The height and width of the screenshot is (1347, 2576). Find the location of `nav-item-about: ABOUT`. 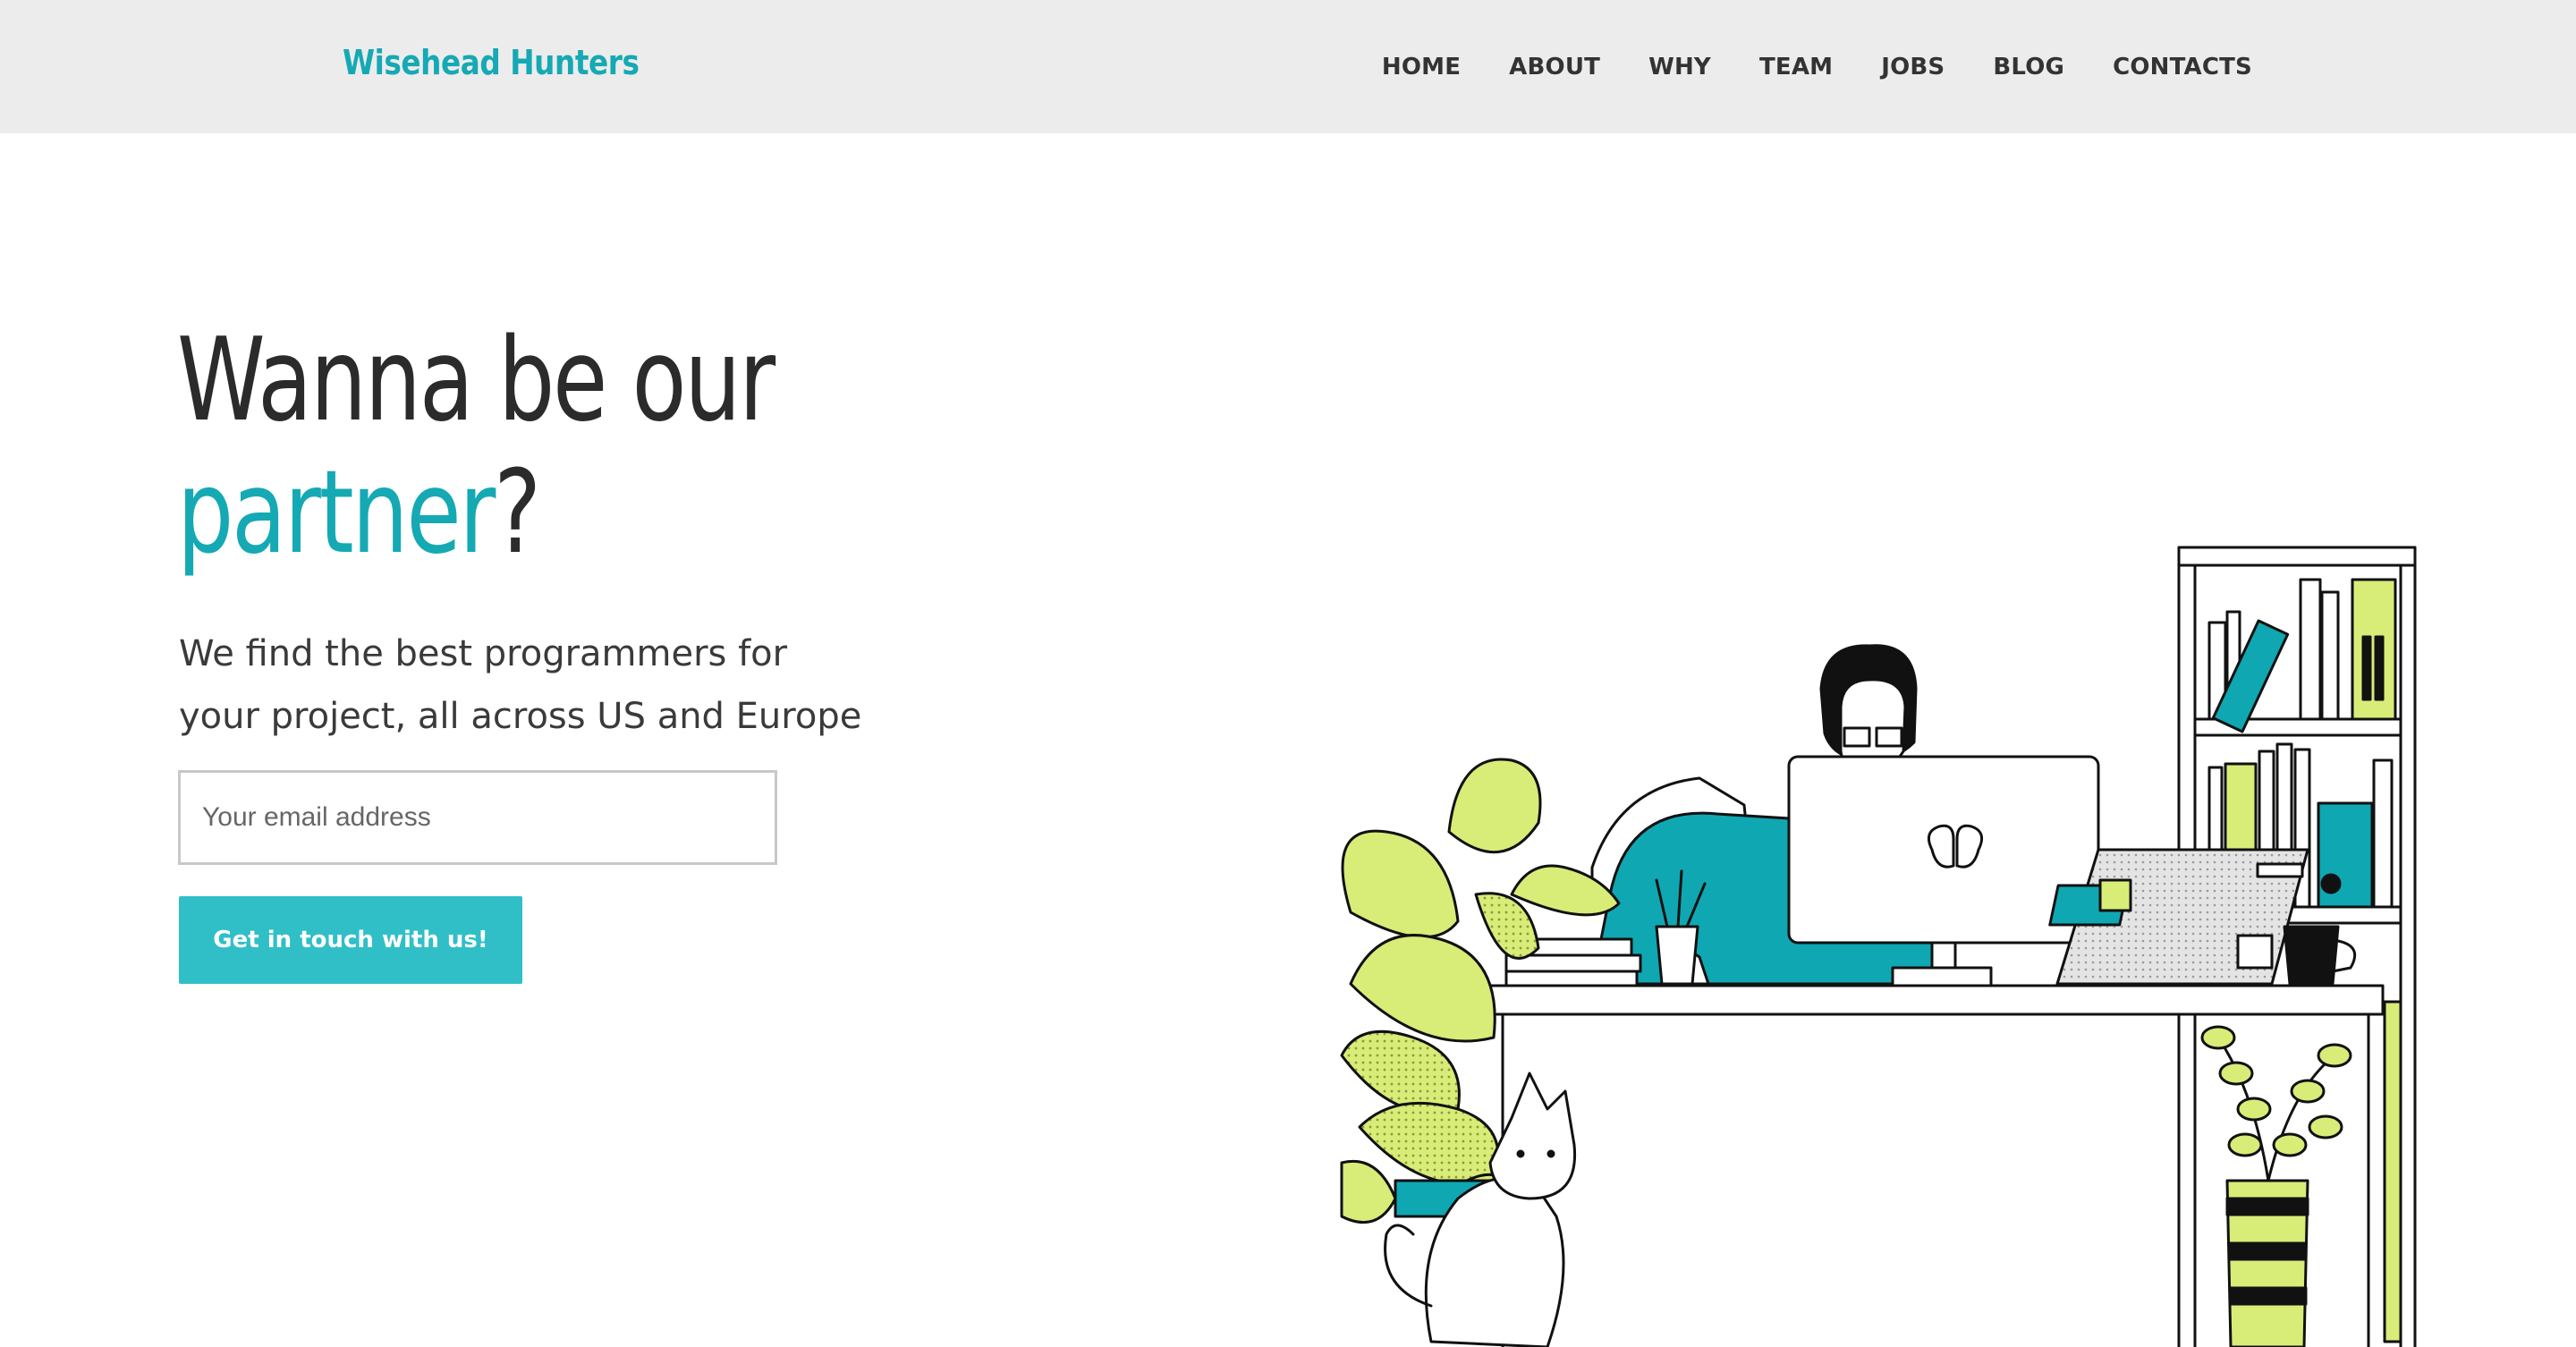

nav-item-about: ABOUT is located at coordinates (1554, 67).